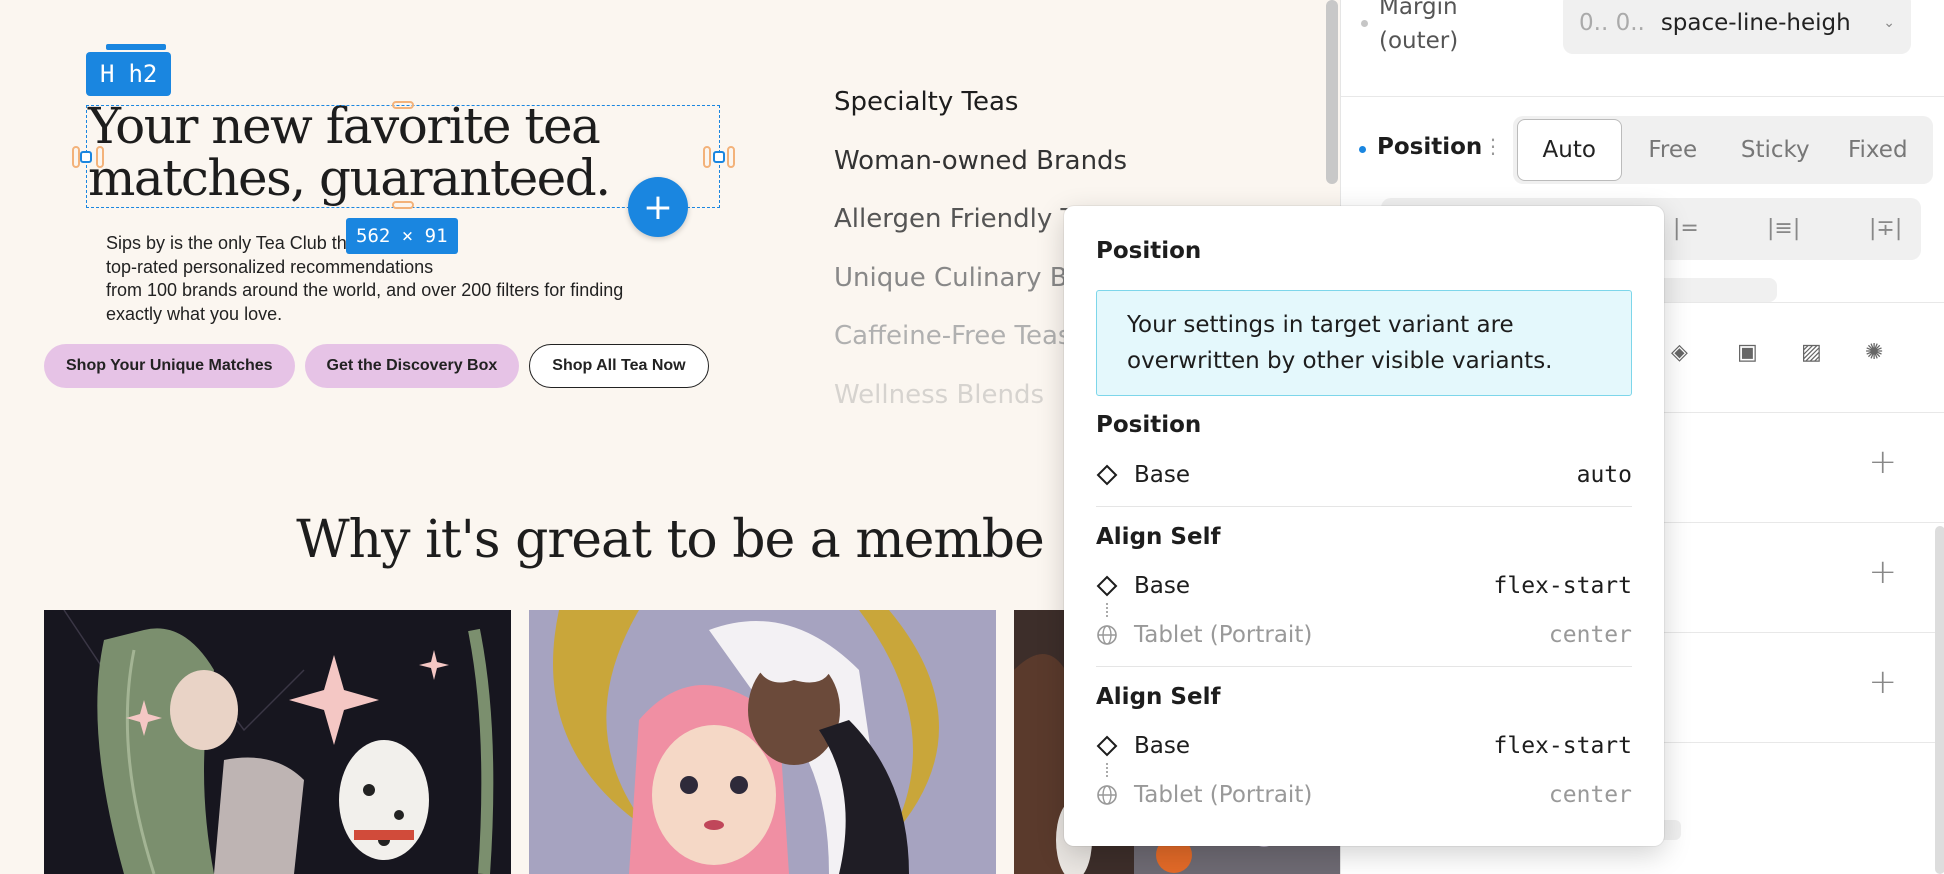  I want to click on margin-value-input: 0.. 0.. space-line-heigh ⌄, so click(1737, 27).